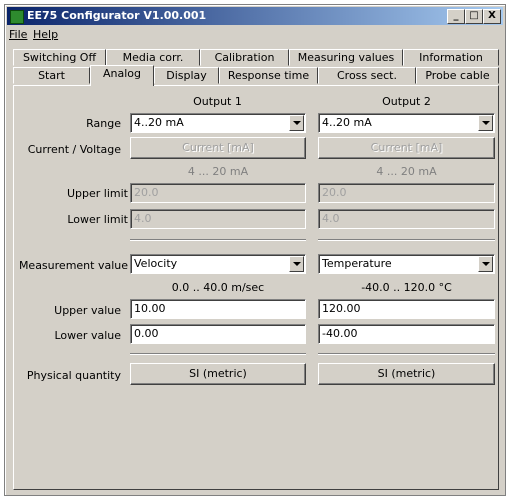 The width and height of the screenshot is (510, 501). I want to click on output1-upper-value-field: 10.00, so click(218, 309).